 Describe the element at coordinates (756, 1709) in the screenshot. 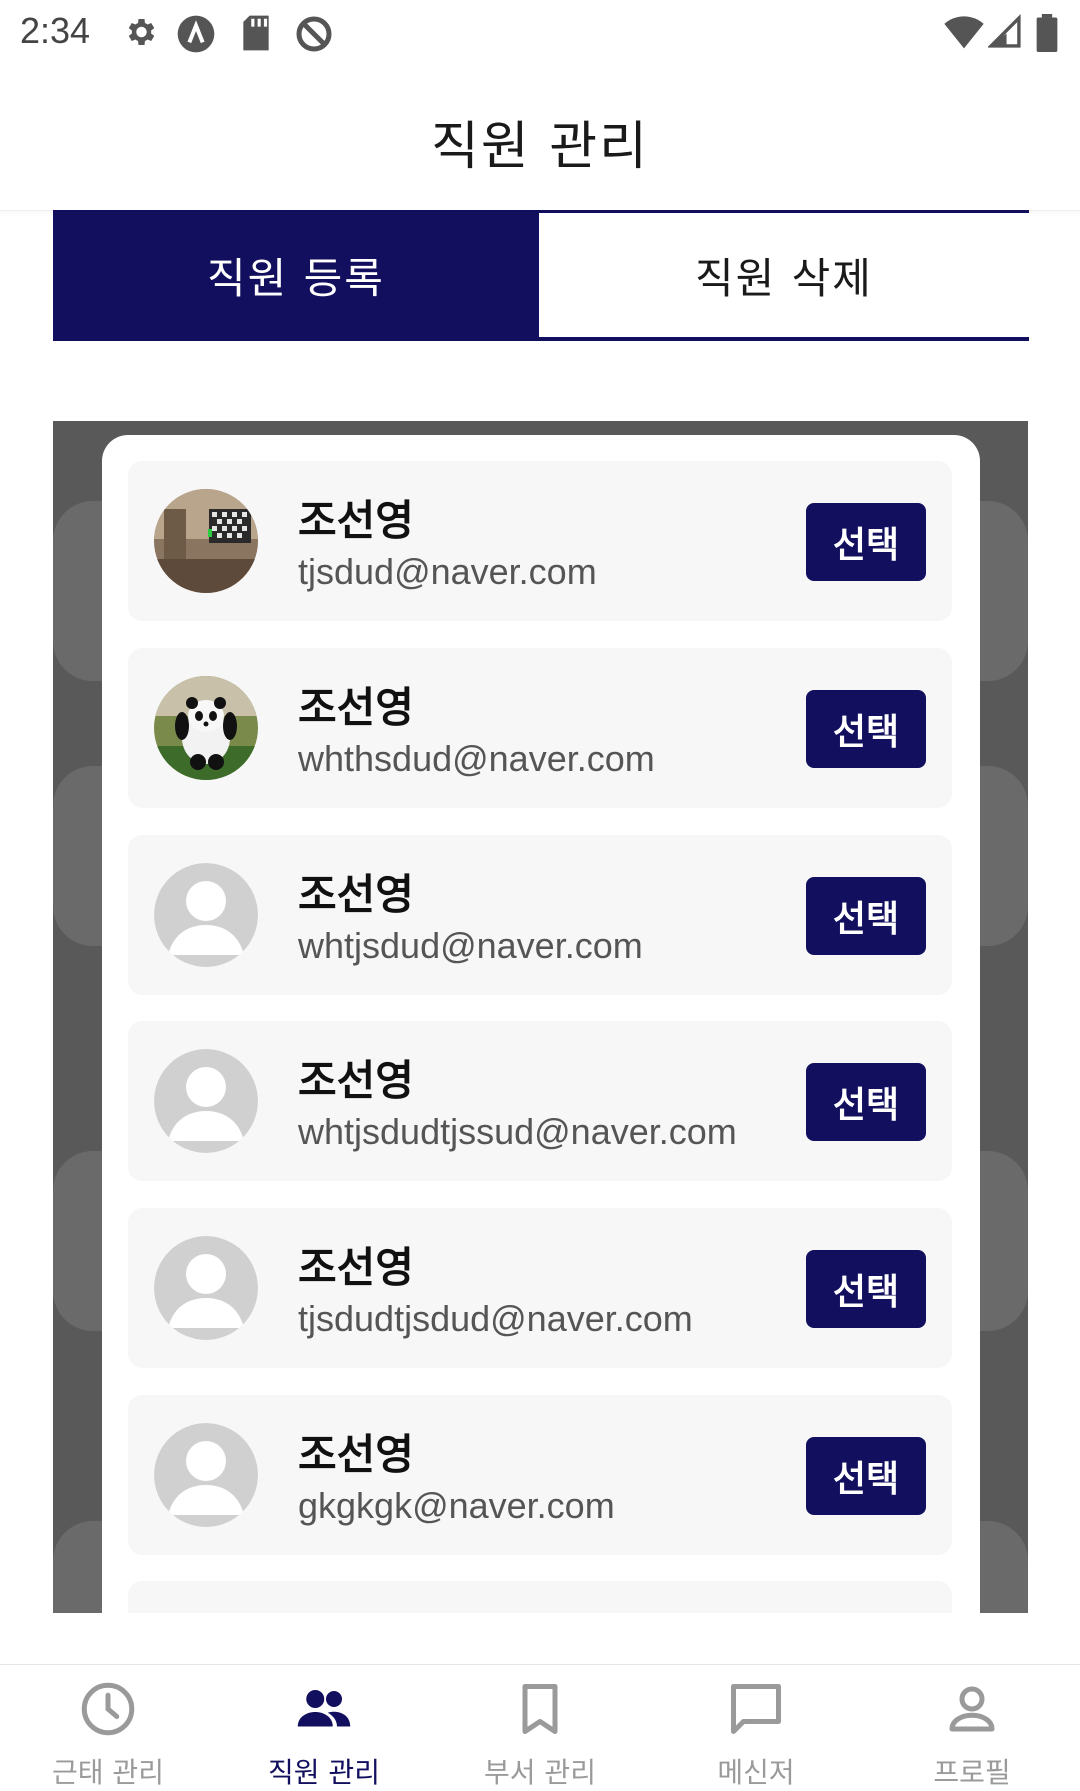

I see `chat-icon` at that location.